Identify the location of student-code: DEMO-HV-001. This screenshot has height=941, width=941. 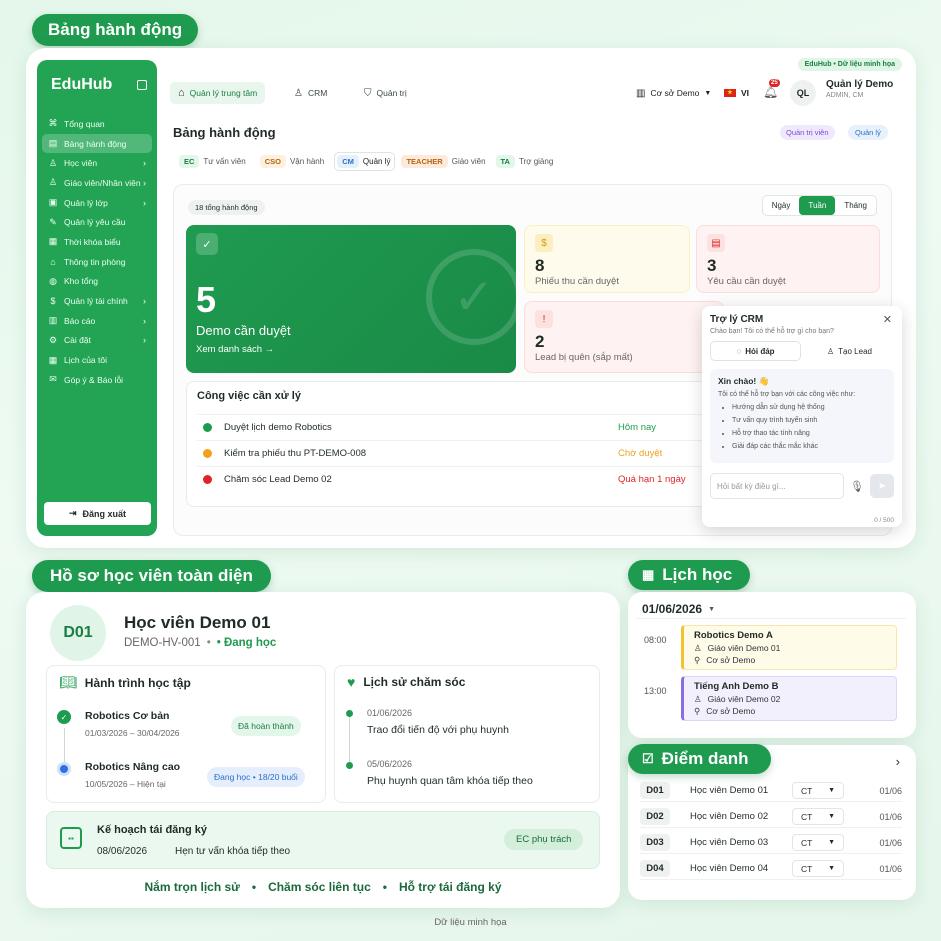
(162, 643).